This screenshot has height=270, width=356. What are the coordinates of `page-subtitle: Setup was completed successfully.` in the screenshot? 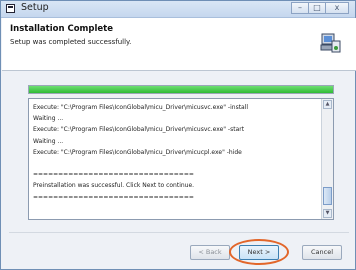 It's located at (71, 42).